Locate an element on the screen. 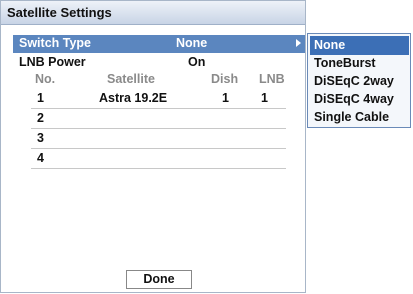 This screenshot has width=413, height=294. row-number: 1 is located at coordinates (40, 98).